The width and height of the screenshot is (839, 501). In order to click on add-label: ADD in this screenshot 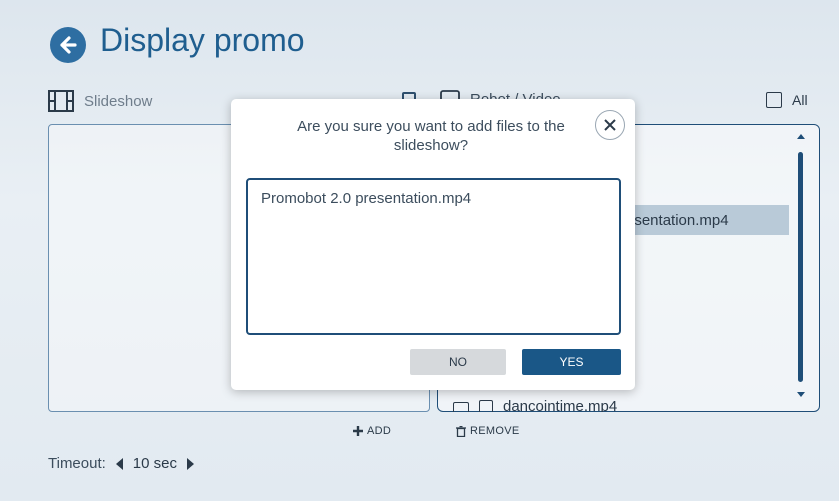, I will do `click(379, 431)`.